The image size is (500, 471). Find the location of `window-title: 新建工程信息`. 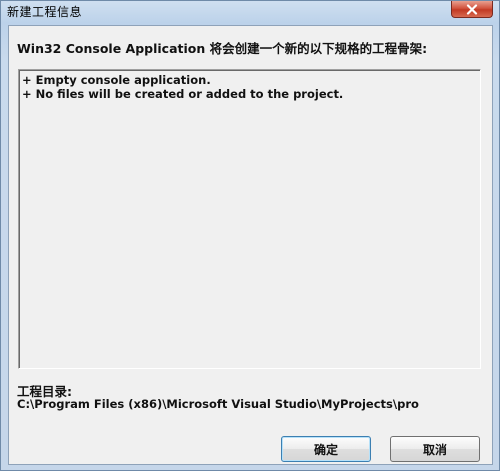

window-title: 新建工程信息 is located at coordinates (45, 12).